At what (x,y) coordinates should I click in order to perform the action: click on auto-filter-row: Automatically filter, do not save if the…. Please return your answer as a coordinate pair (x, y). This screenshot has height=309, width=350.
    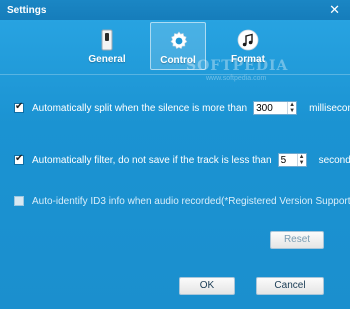
    Looking at the image, I should click on (182, 160).